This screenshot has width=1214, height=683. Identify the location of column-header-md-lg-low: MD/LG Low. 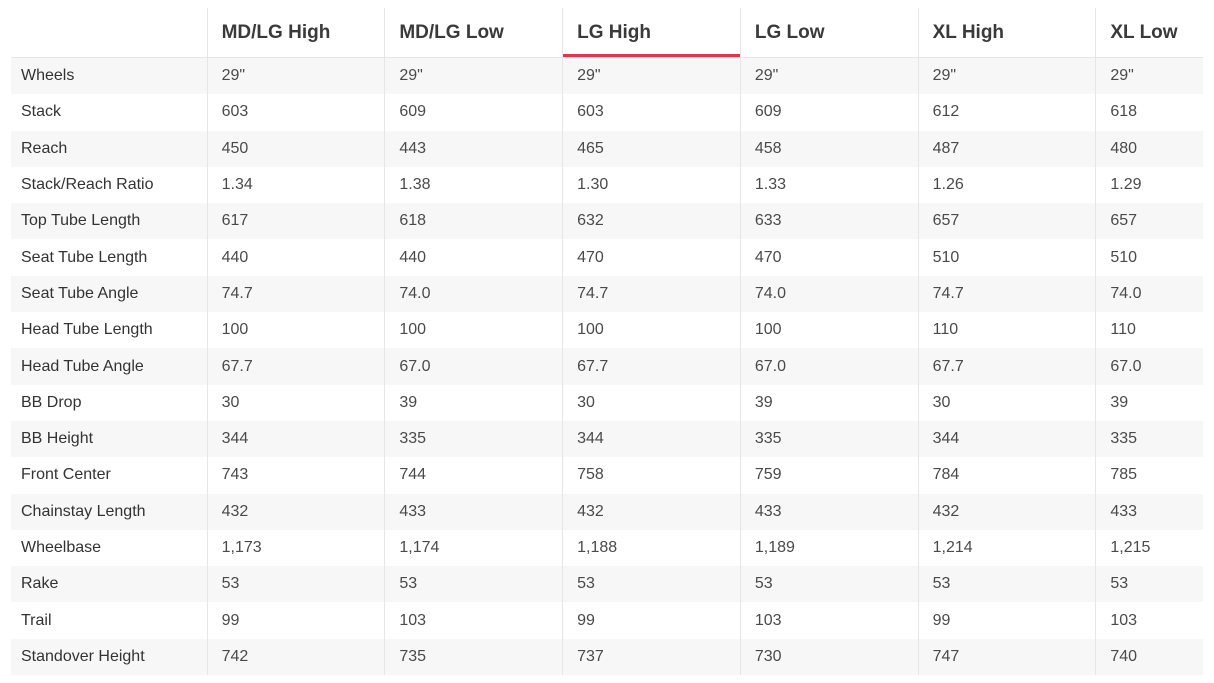
(473, 33).